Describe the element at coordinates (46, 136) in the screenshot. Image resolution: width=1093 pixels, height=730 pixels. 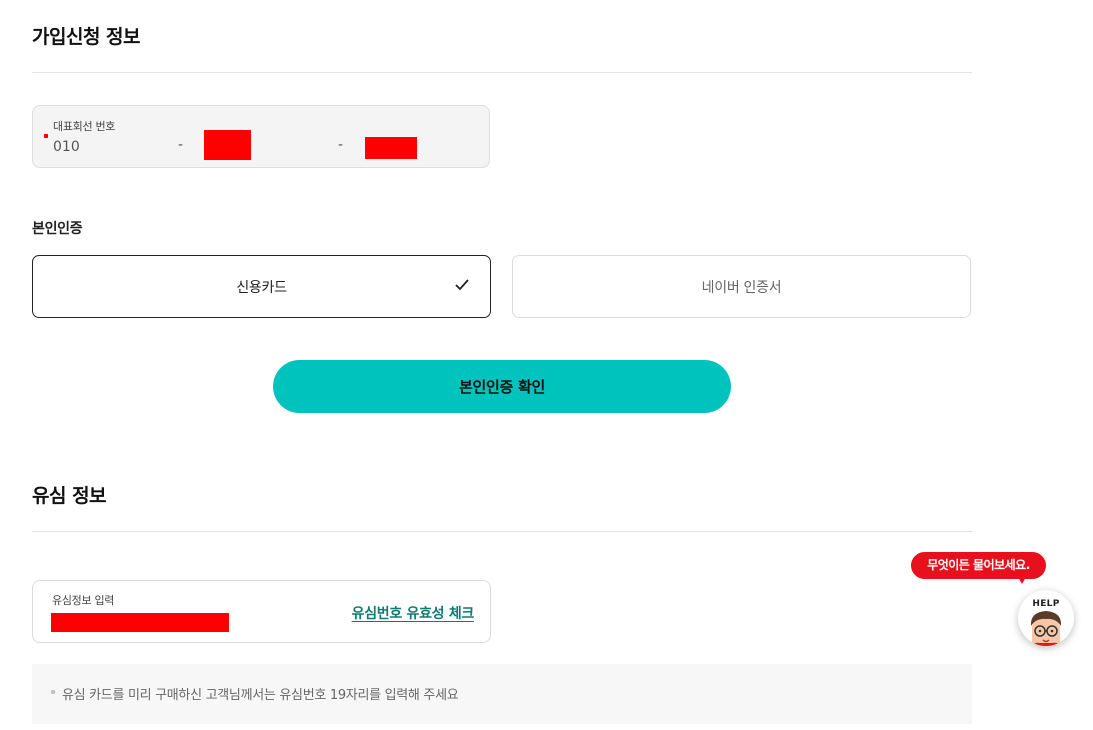
I see `required-marker` at that location.